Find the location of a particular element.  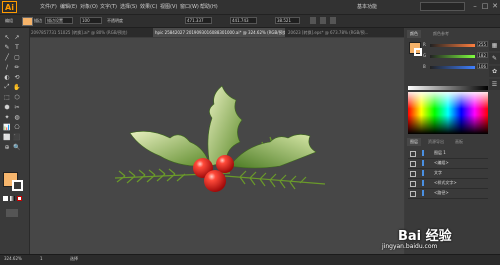

menu-item-4: 选择(S) is located at coordinates (128, 6).